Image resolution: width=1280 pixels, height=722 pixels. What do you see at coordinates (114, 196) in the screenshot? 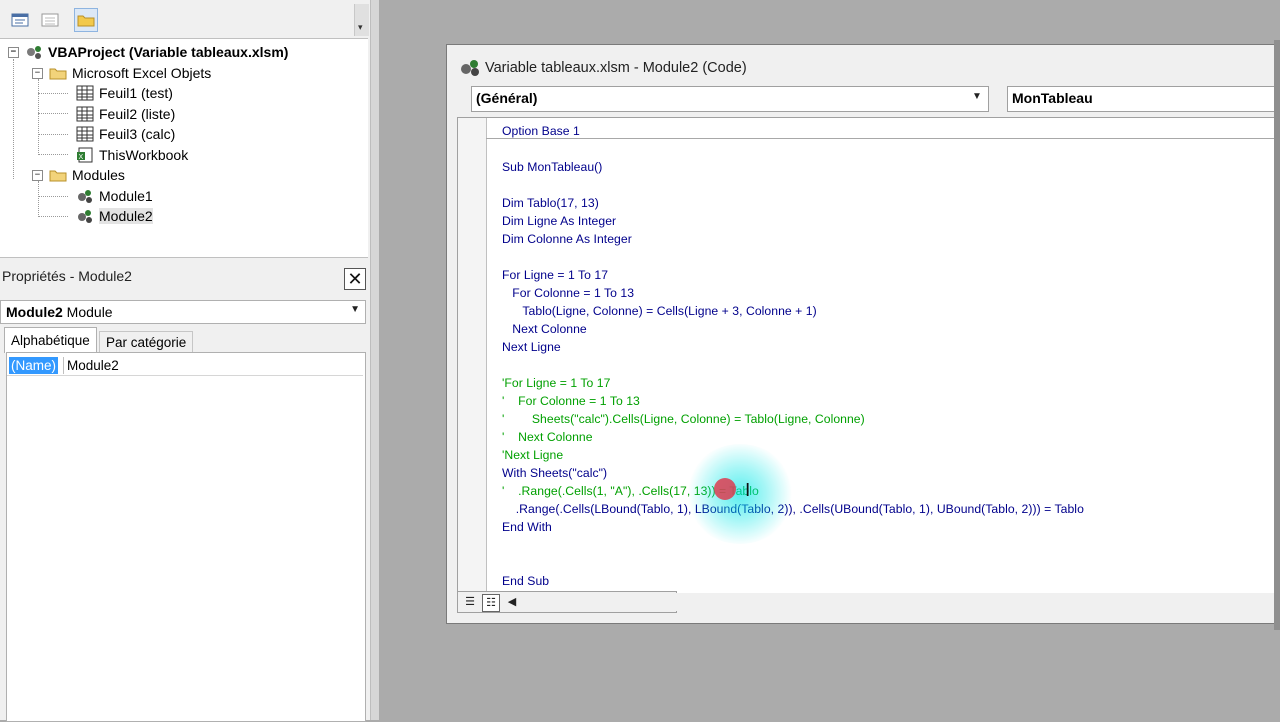
I see `tree-module1: Module1` at bounding box center [114, 196].